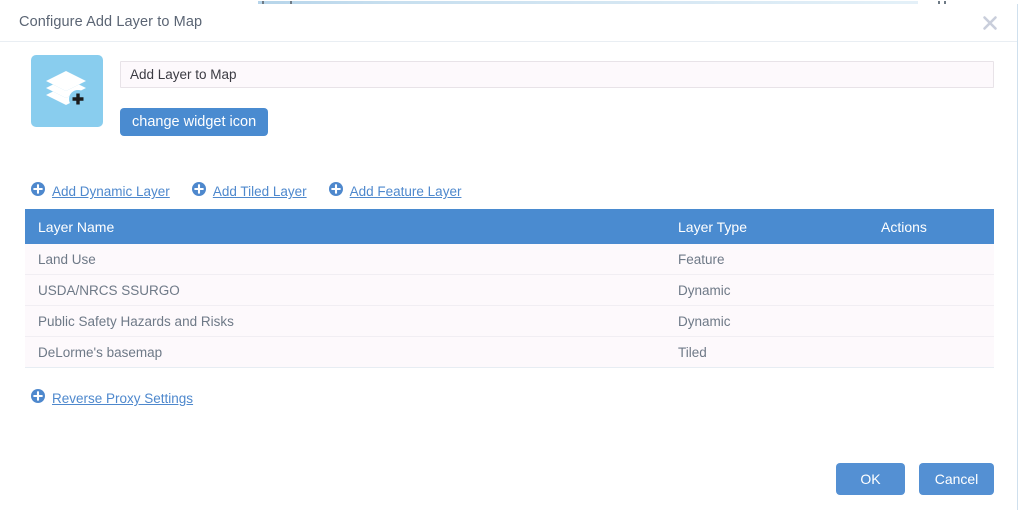 The height and width of the screenshot is (514, 1025). What do you see at coordinates (779, 226) in the screenshot?
I see `column-header-layer-type: Layer Type` at bounding box center [779, 226].